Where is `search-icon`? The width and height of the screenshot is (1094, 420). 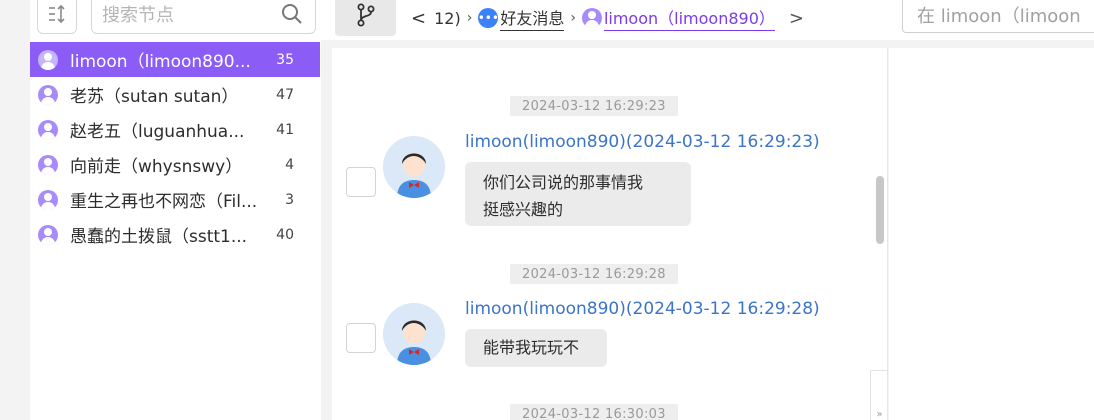 search-icon is located at coordinates (292, 14).